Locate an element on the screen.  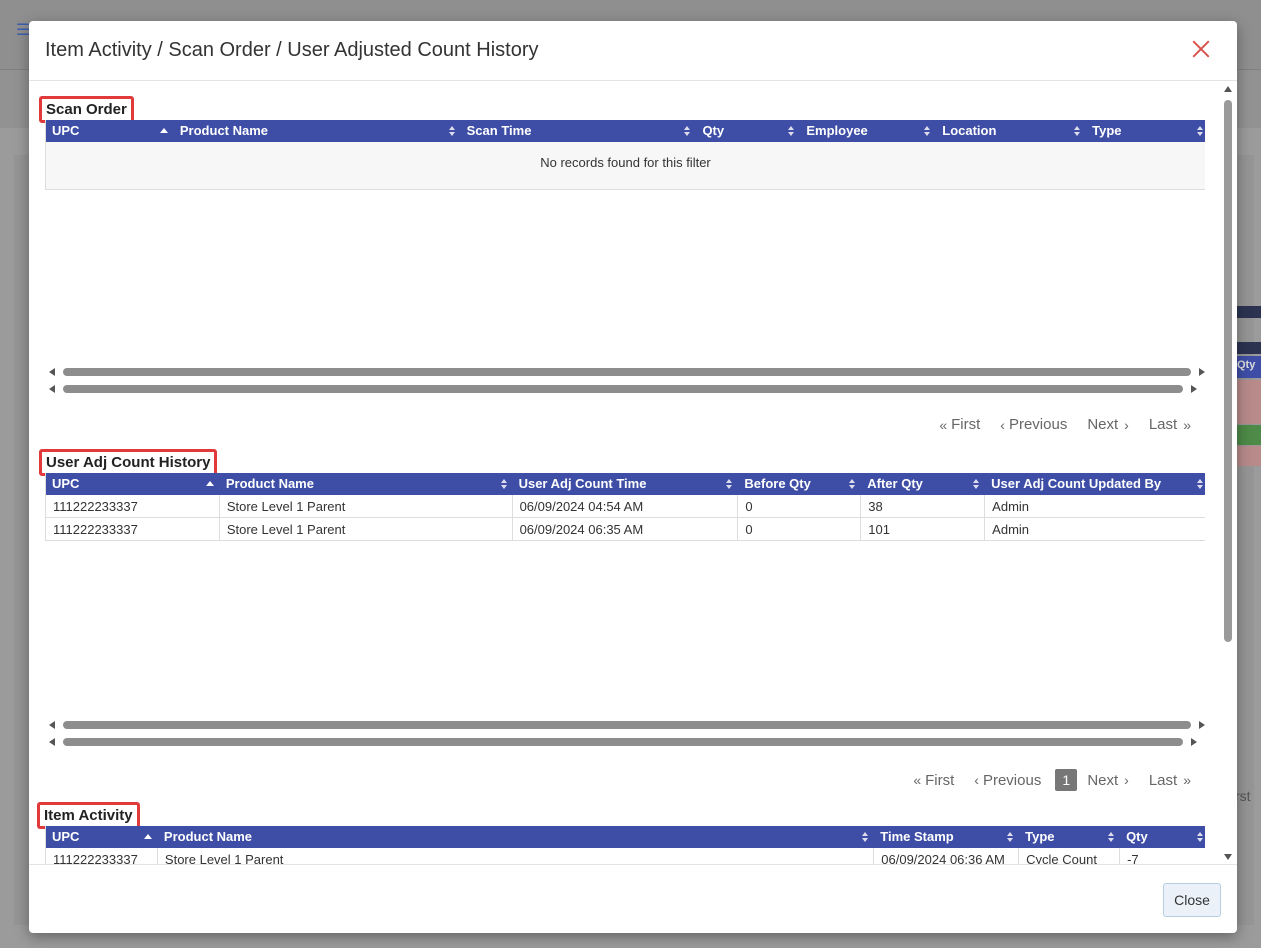
scan-order-title: Scan Order is located at coordinates (86, 109).